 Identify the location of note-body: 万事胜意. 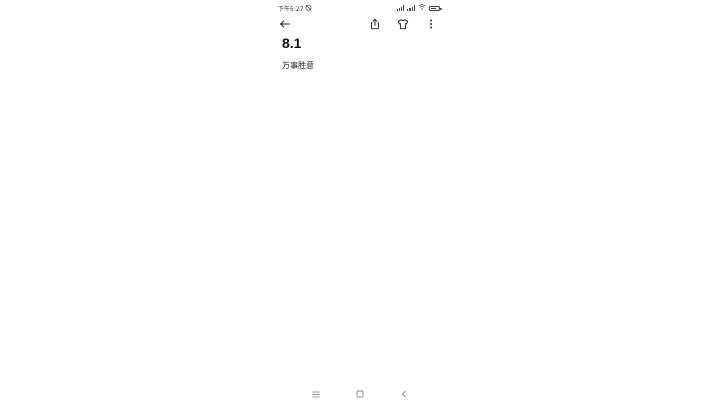
(298, 65).